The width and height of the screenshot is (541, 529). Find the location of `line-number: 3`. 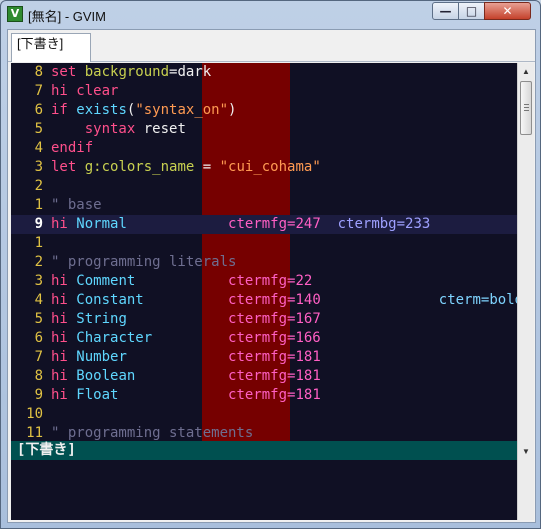

line-number: 3 is located at coordinates (38, 167).